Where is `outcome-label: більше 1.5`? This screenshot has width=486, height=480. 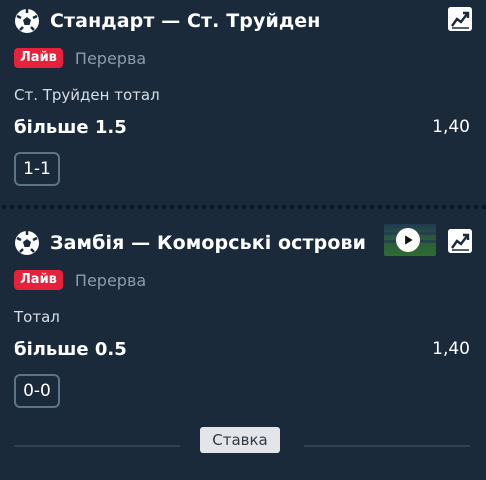
outcome-label: більше 1.5 is located at coordinates (70, 127).